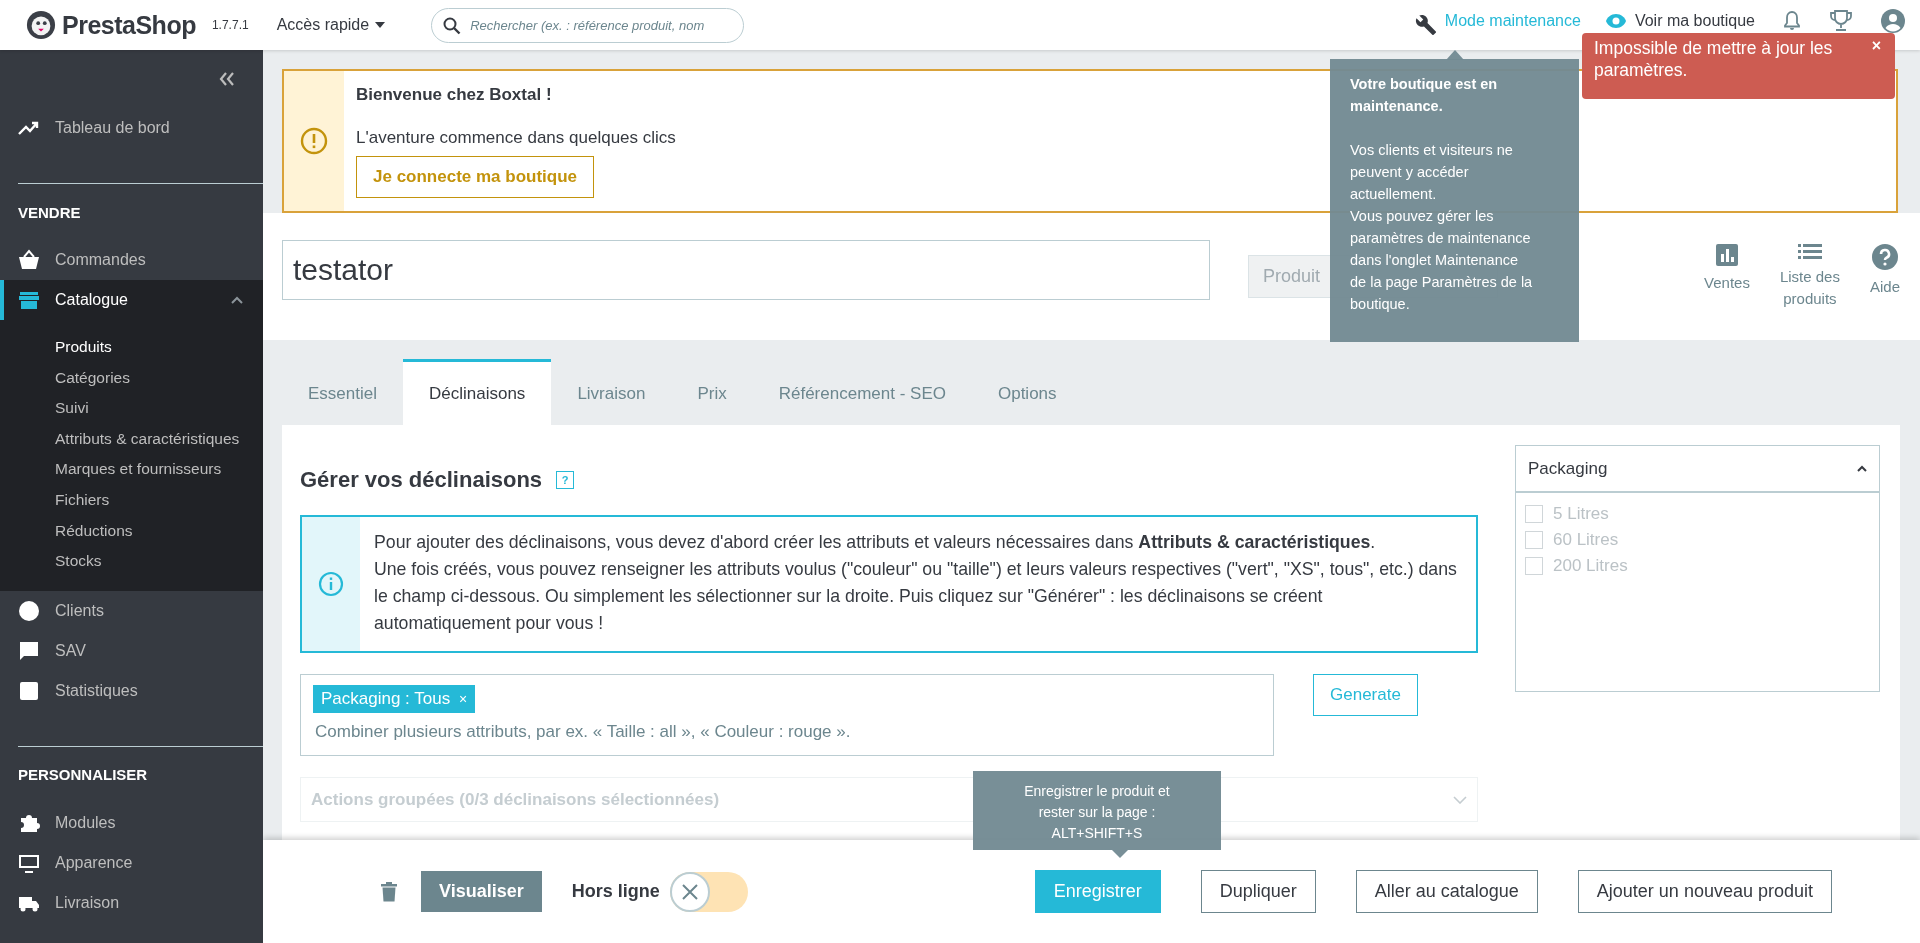  What do you see at coordinates (1841, 21) in the screenshot?
I see `trophy-icon` at bounding box center [1841, 21].